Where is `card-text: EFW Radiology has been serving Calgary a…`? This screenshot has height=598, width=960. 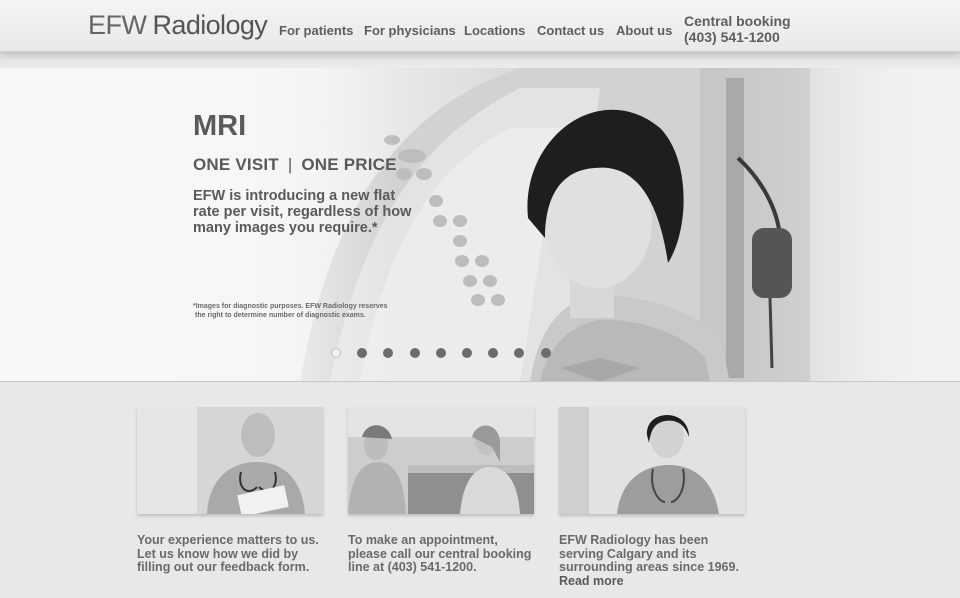
card-text: EFW Radiology has been serving Calgary a… is located at coordinates (652, 561).